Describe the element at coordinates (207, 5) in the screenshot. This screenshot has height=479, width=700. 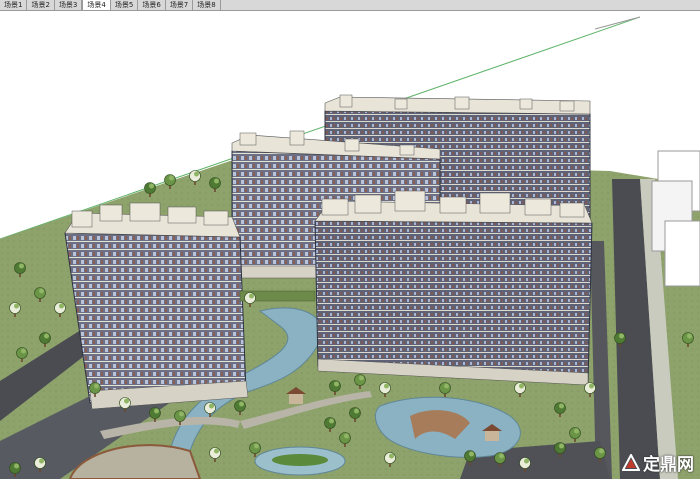
I see `scene-tab-8: 场景8` at that location.